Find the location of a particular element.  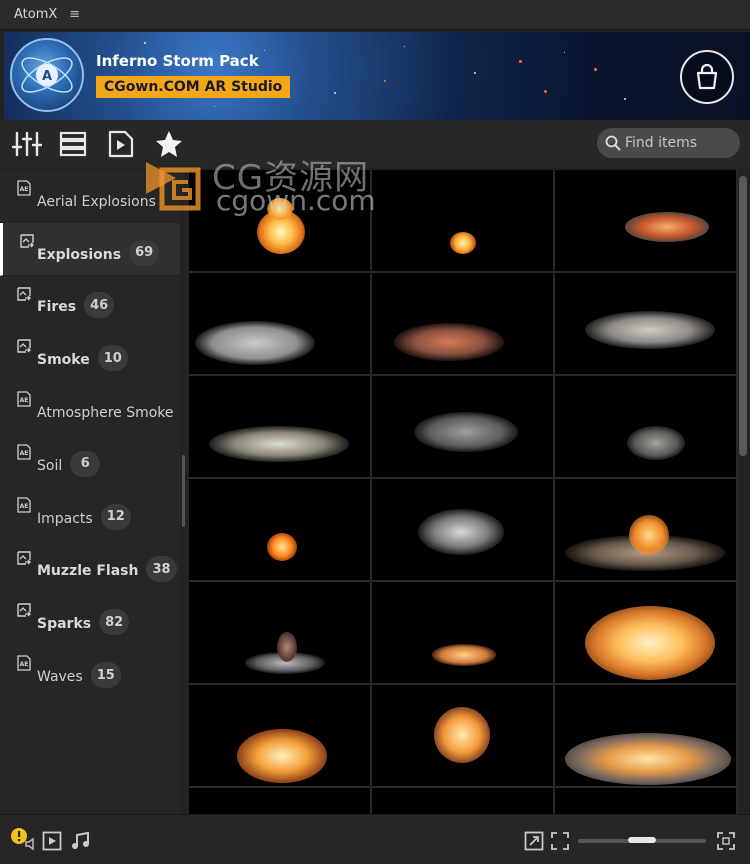

category-item: AE Soil 6 is located at coordinates (90, 460).